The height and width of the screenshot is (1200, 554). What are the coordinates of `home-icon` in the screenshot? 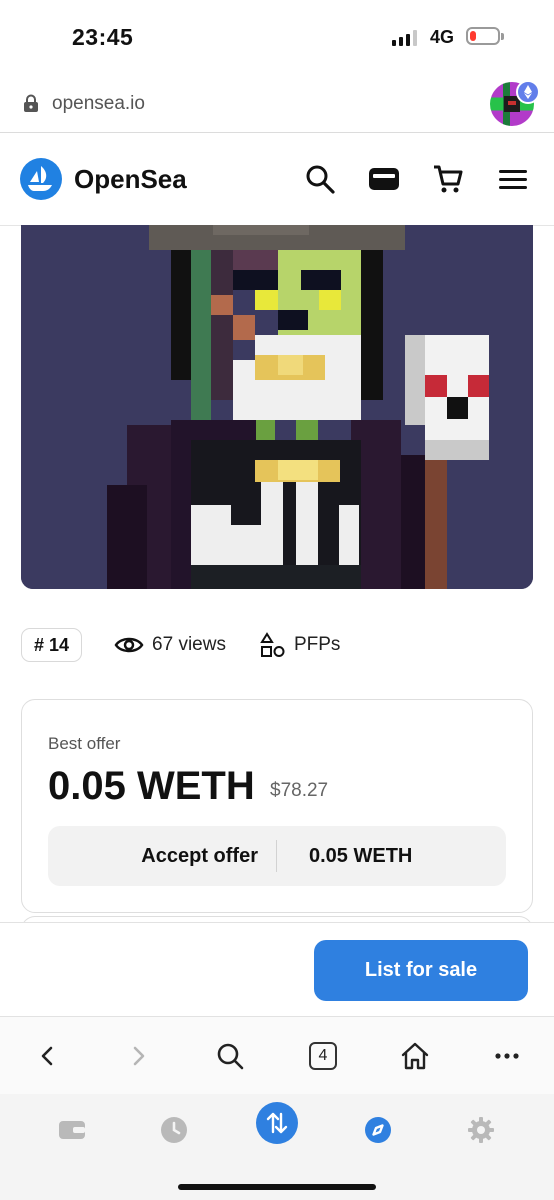 It's located at (415, 1056).